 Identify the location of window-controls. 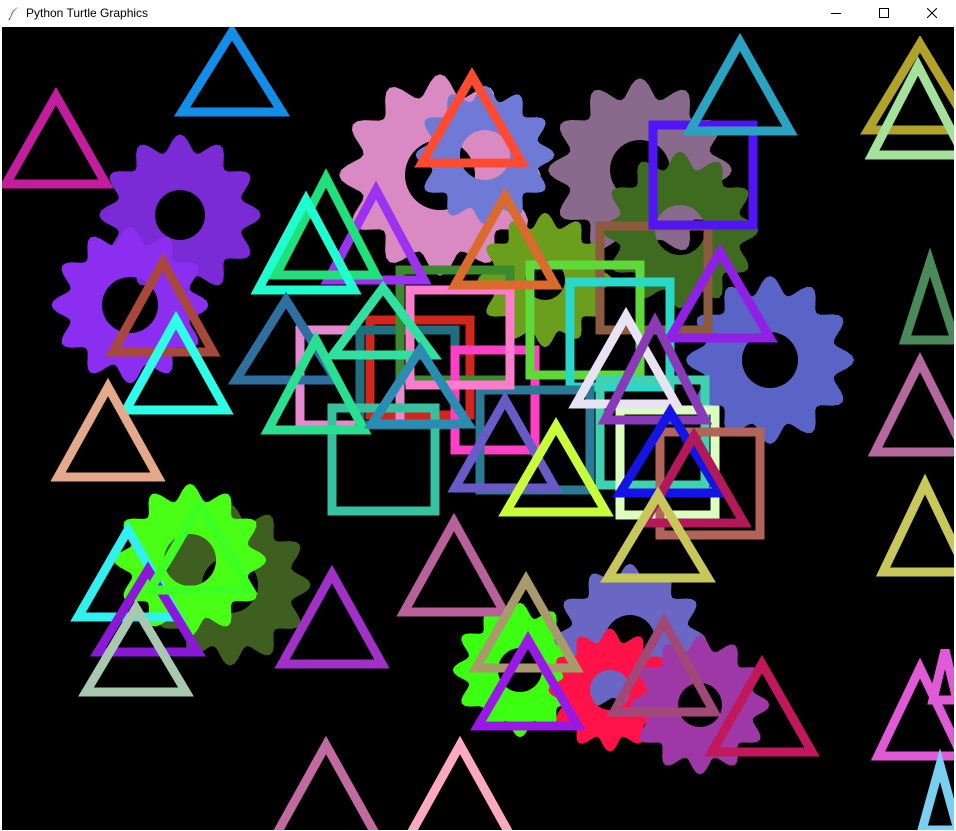
(884, 13).